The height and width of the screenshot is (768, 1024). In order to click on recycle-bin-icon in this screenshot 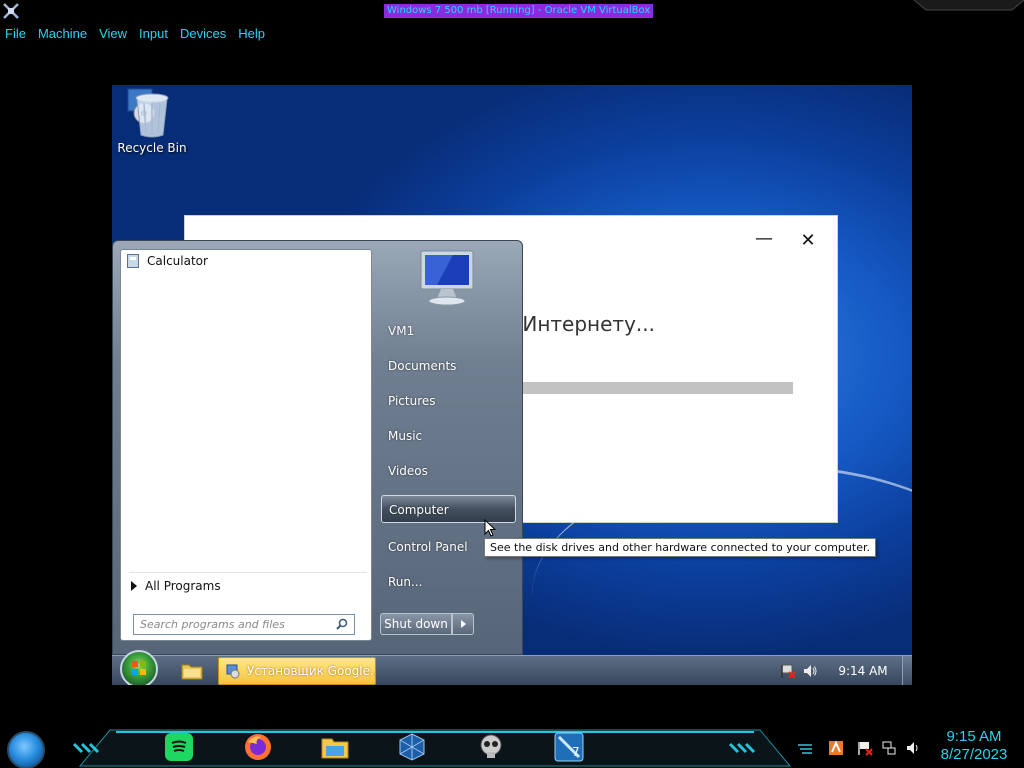, I will do `click(152, 115)`.